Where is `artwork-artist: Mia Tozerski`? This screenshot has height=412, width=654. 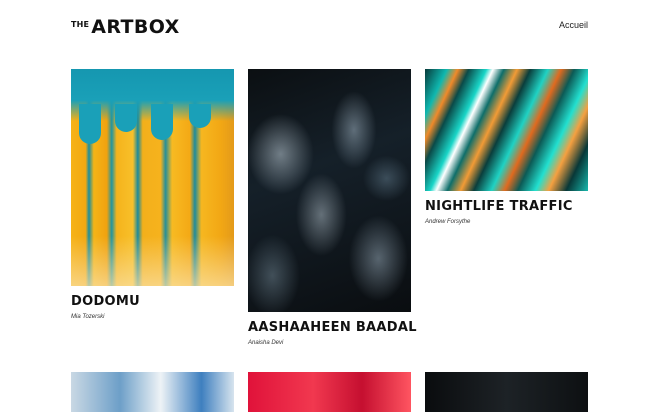 artwork-artist: Mia Tozerski is located at coordinates (88, 317).